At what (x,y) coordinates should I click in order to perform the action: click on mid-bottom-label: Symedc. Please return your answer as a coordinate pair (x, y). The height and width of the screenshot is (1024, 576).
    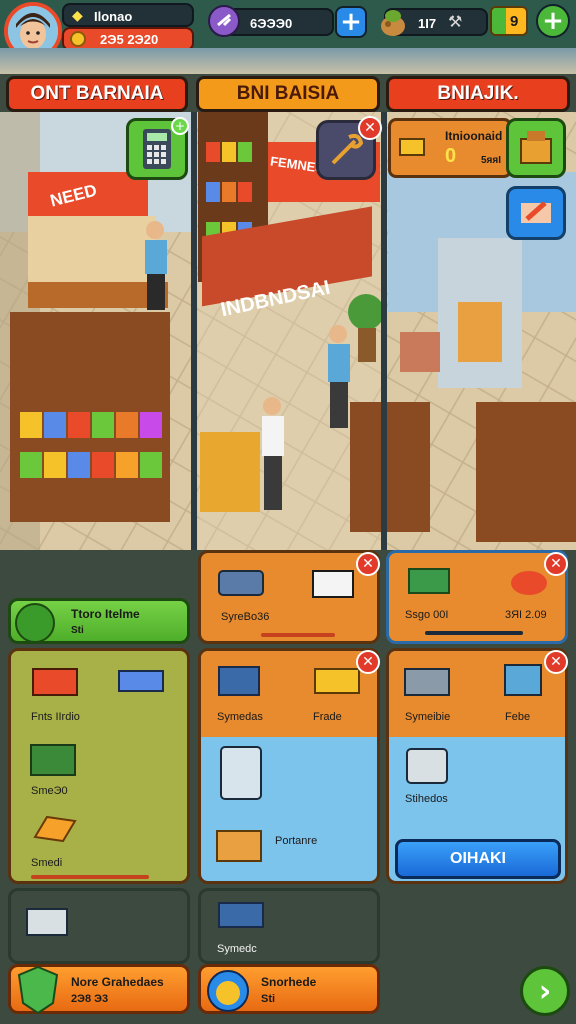
    Looking at the image, I should click on (237, 949).